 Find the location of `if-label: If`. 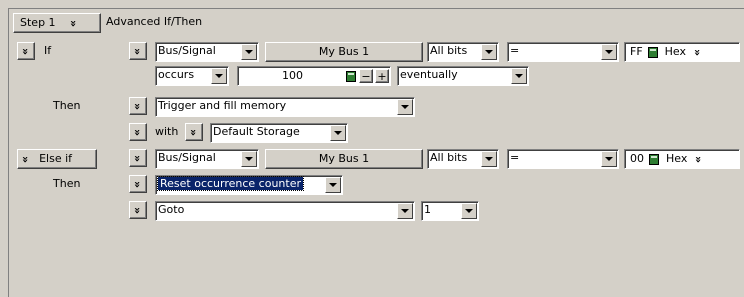

if-label: If is located at coordinates (48, 50).